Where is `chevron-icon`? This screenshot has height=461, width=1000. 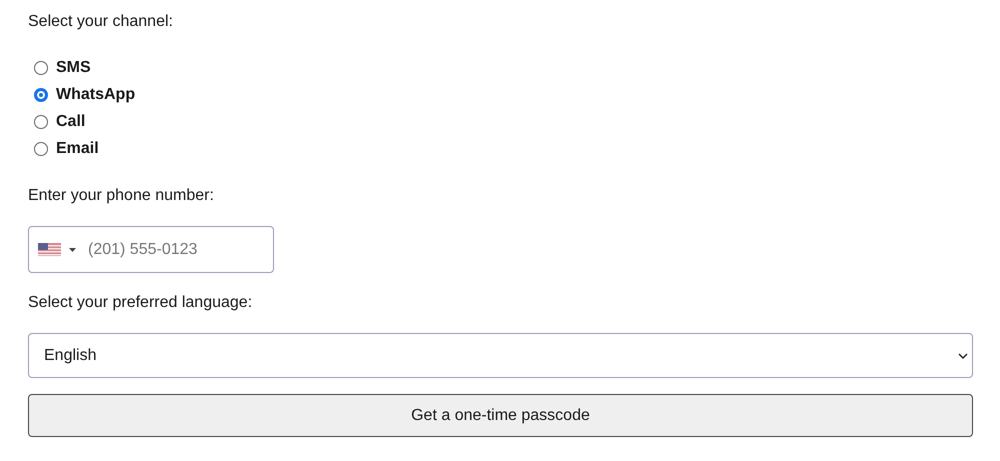
chevron-icon is located at coordinates (963, 355).